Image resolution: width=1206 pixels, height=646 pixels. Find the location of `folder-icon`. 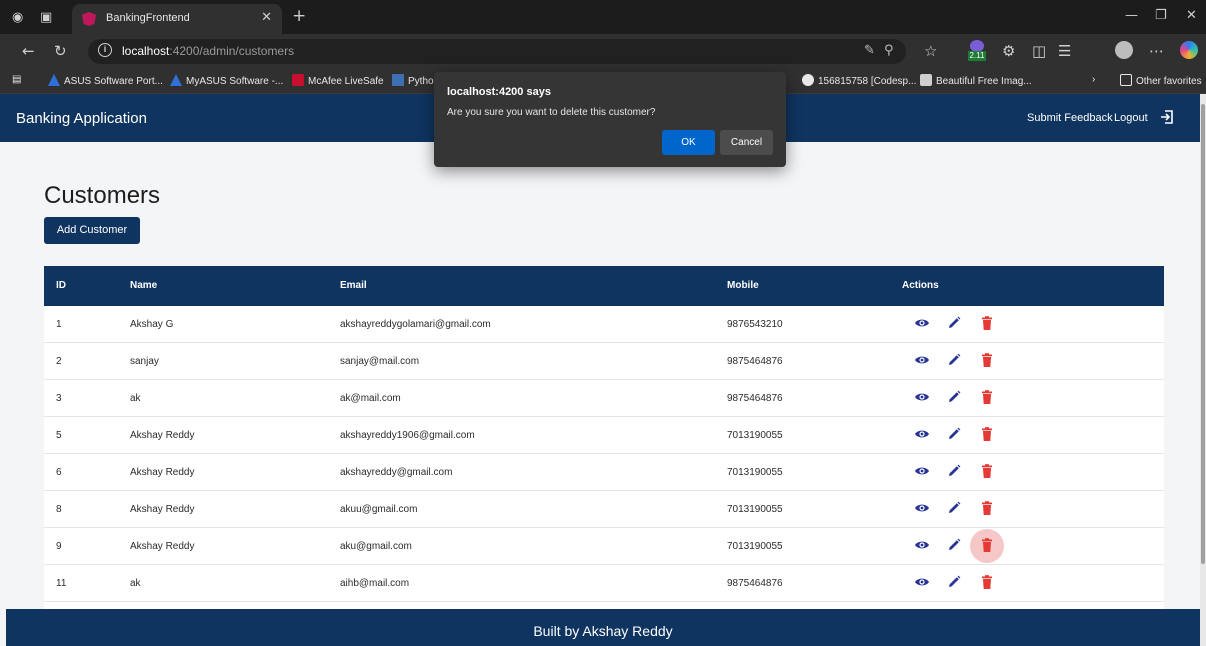

folder-icon is located at coordinates (1126, 80).